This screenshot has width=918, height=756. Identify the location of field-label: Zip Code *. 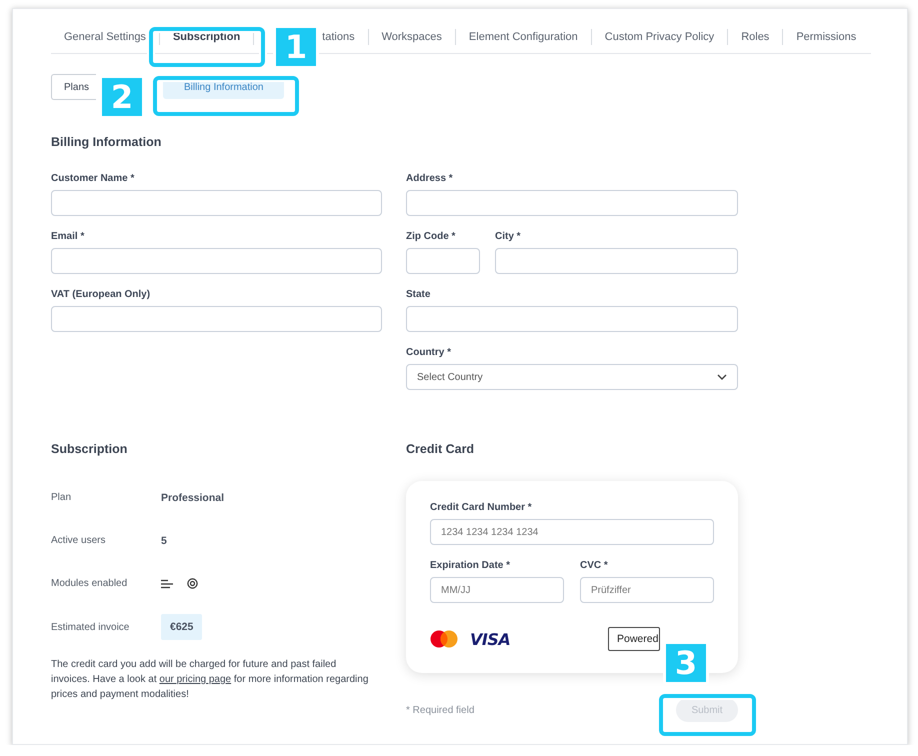
(431, 237).